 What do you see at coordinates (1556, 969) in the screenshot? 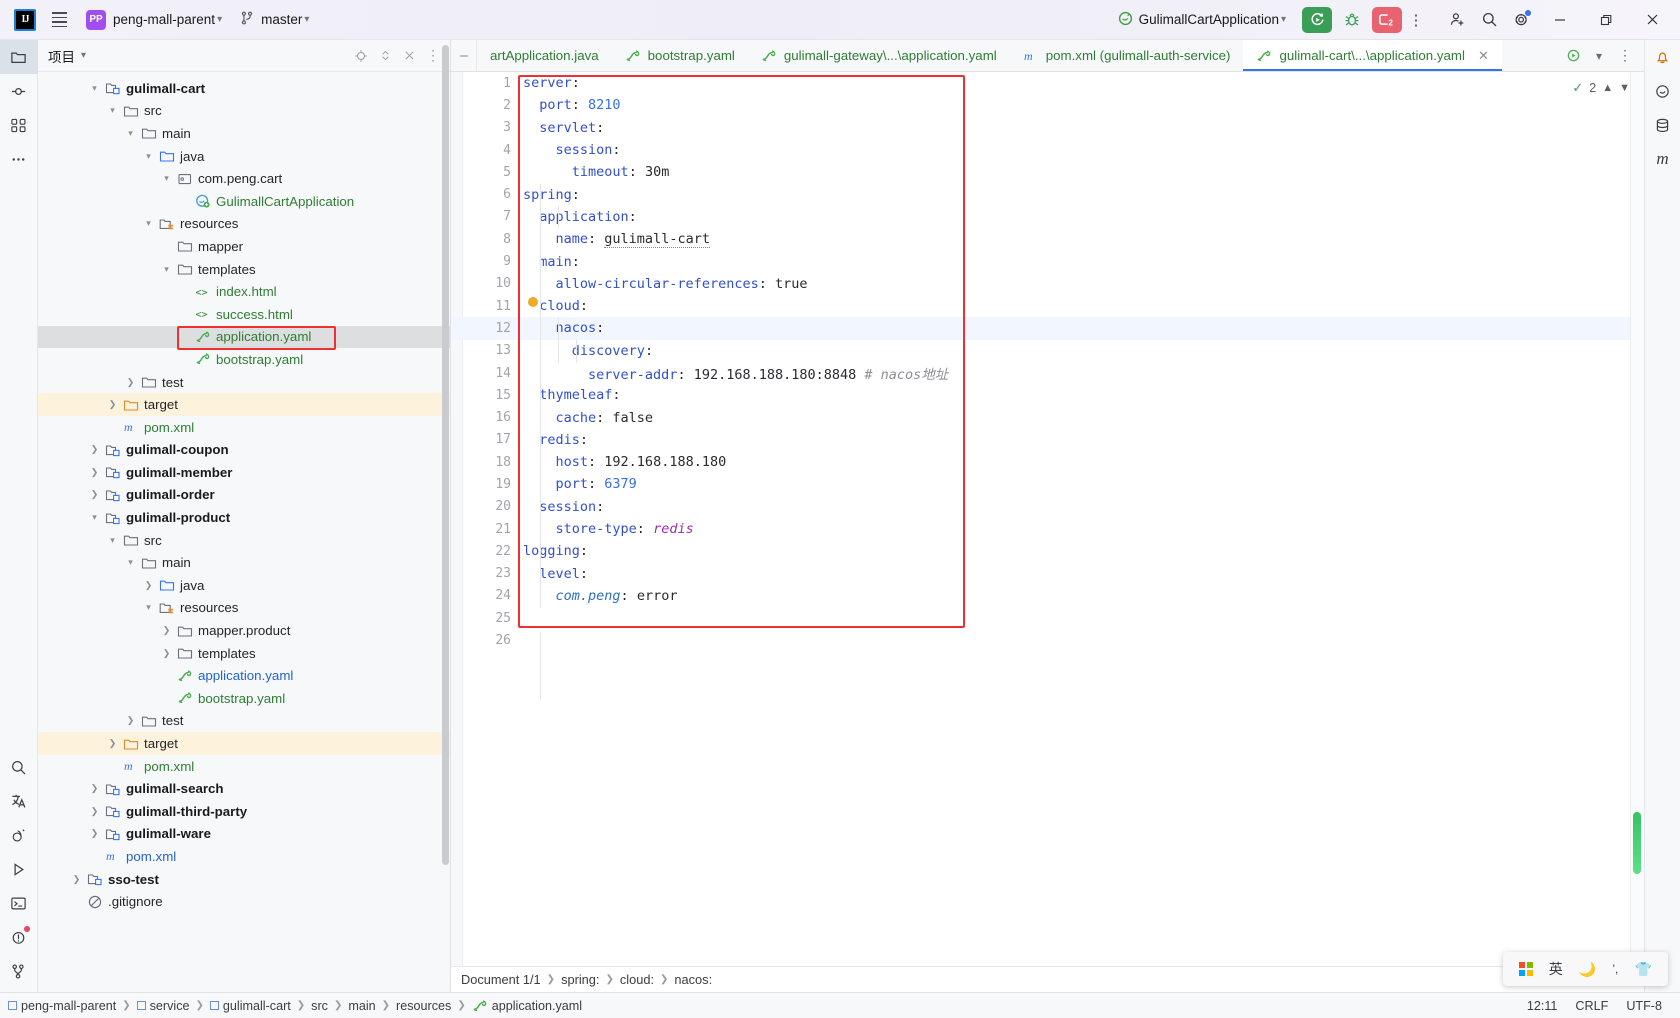
I see `ime-mode-label: 英` at bounding box center [1556, 969].